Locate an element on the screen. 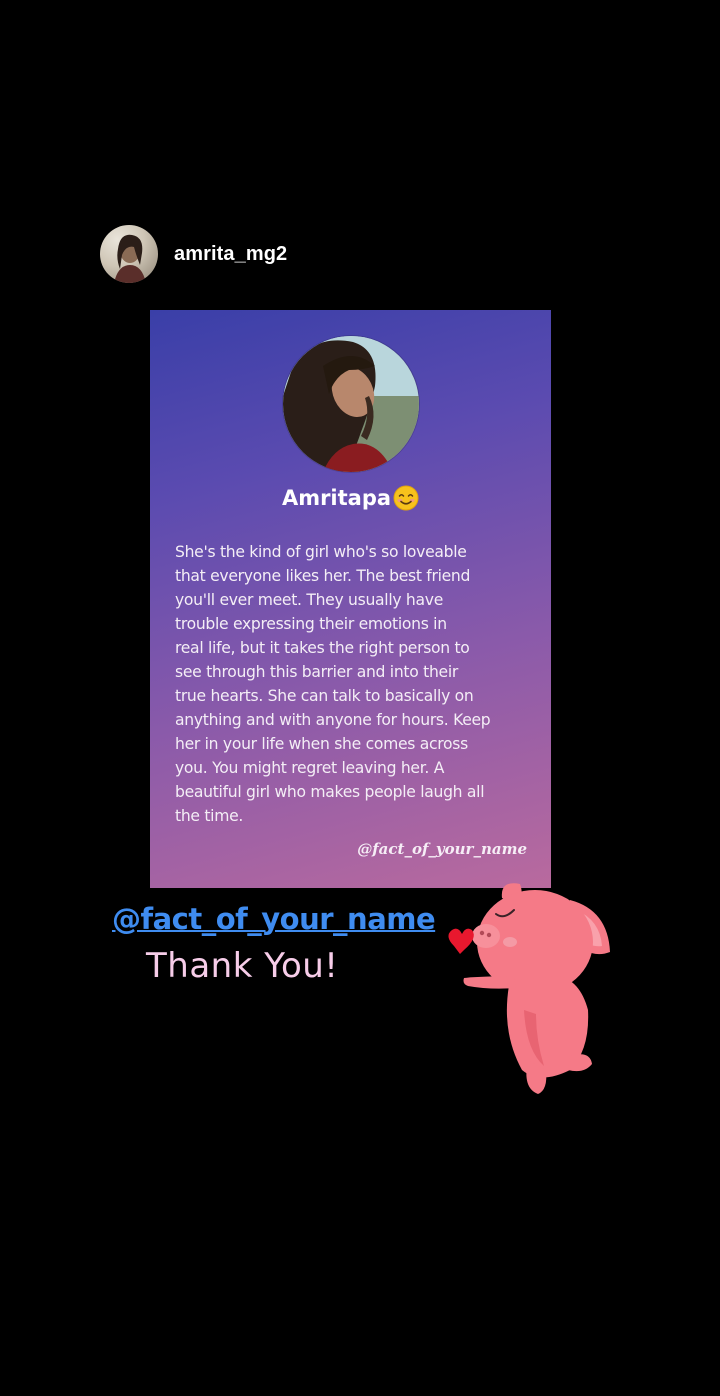 The width and height of the screenshot is (720, 1396). avatar is located at coordinates (129, 254).